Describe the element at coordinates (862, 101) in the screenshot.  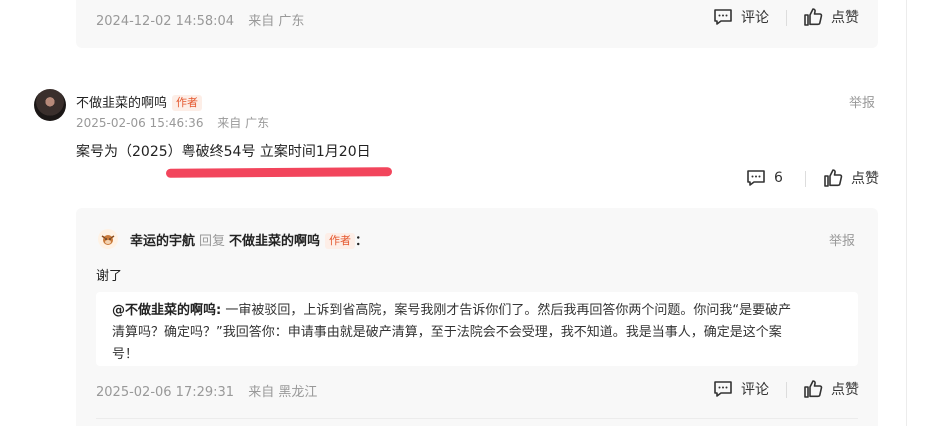
I see `report-button: 举报` at that location.